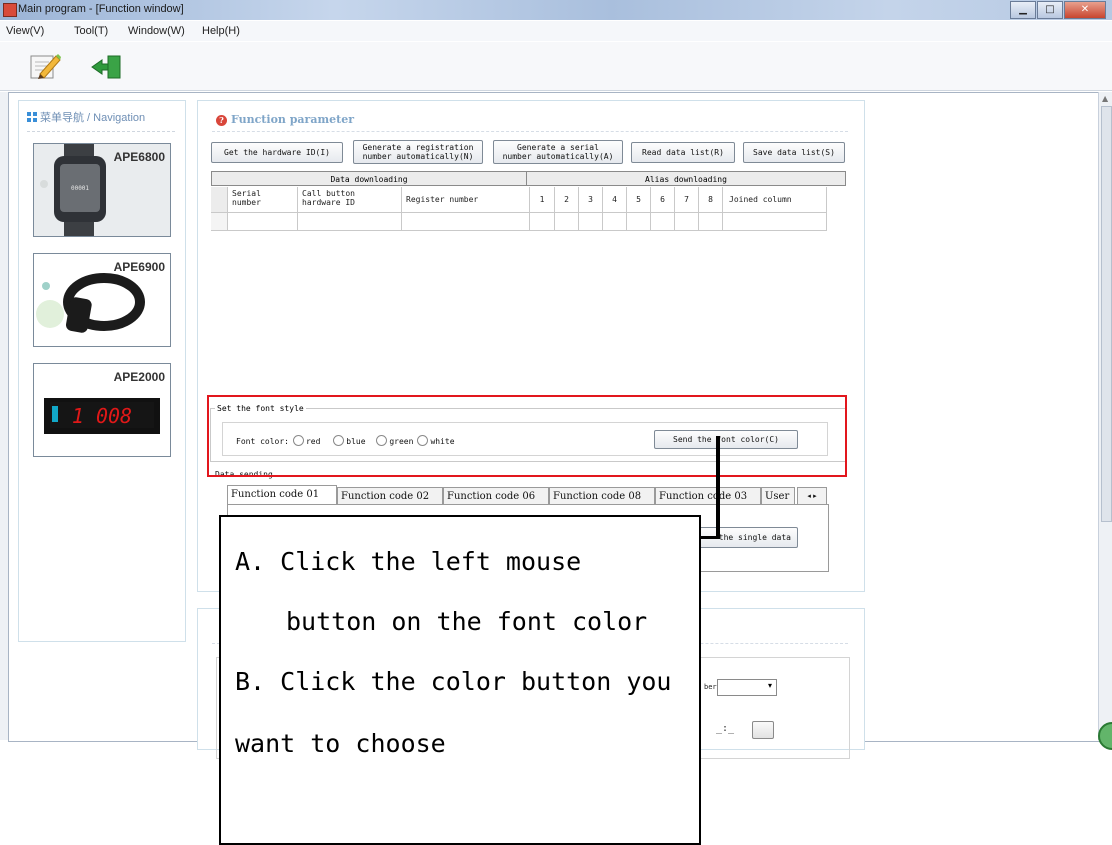 The height and width of the screenshot is (845, 1112). What do you see at coordinates (775, 200) in the screenshot?
I see `column-header: Joined column` at bounding box center [775, 200].